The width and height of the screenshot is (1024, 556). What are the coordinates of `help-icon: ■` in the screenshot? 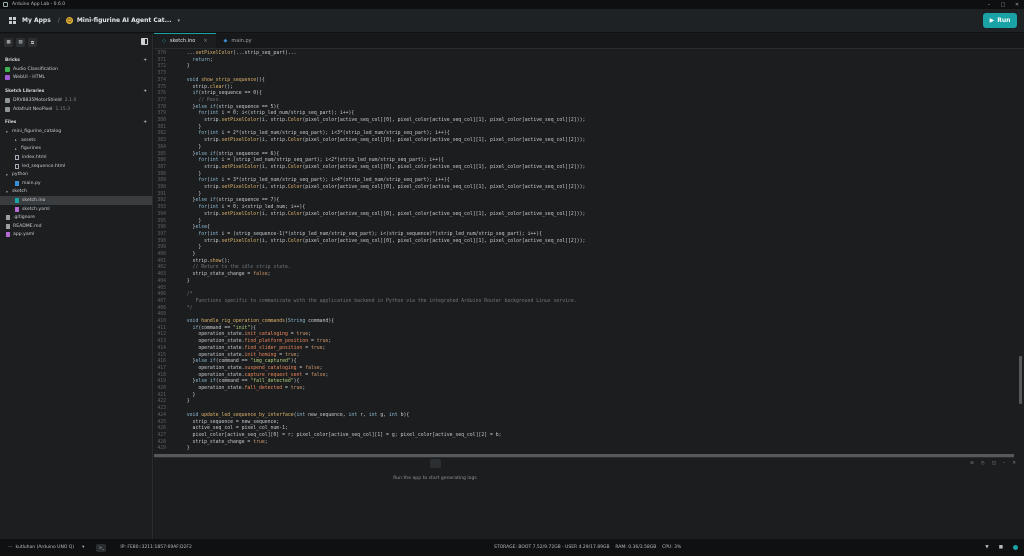 It's located at (1001, 547).